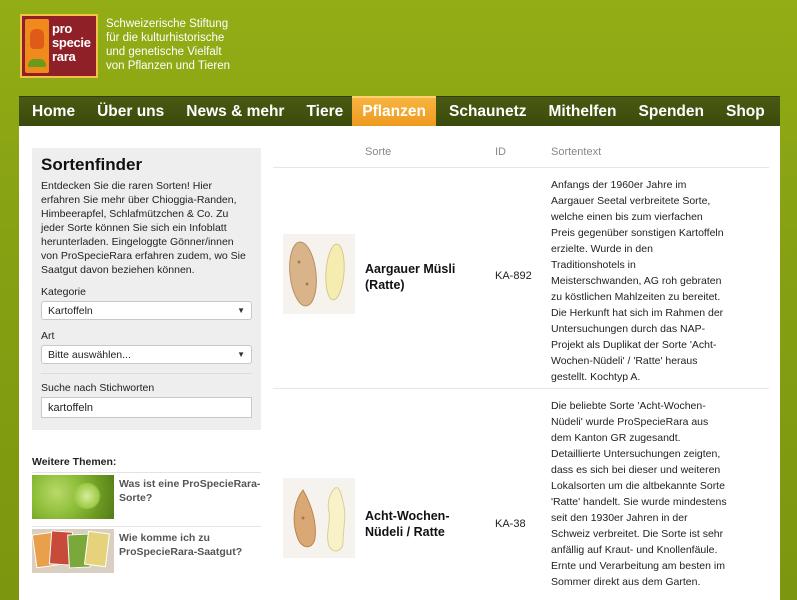 The height and width of the screenshot is (600, 797). What do you see at coordinates (98, 388) in the screenshot?
I see `search-label: Suche nach Stichworten` at bounding box center [98, 388].